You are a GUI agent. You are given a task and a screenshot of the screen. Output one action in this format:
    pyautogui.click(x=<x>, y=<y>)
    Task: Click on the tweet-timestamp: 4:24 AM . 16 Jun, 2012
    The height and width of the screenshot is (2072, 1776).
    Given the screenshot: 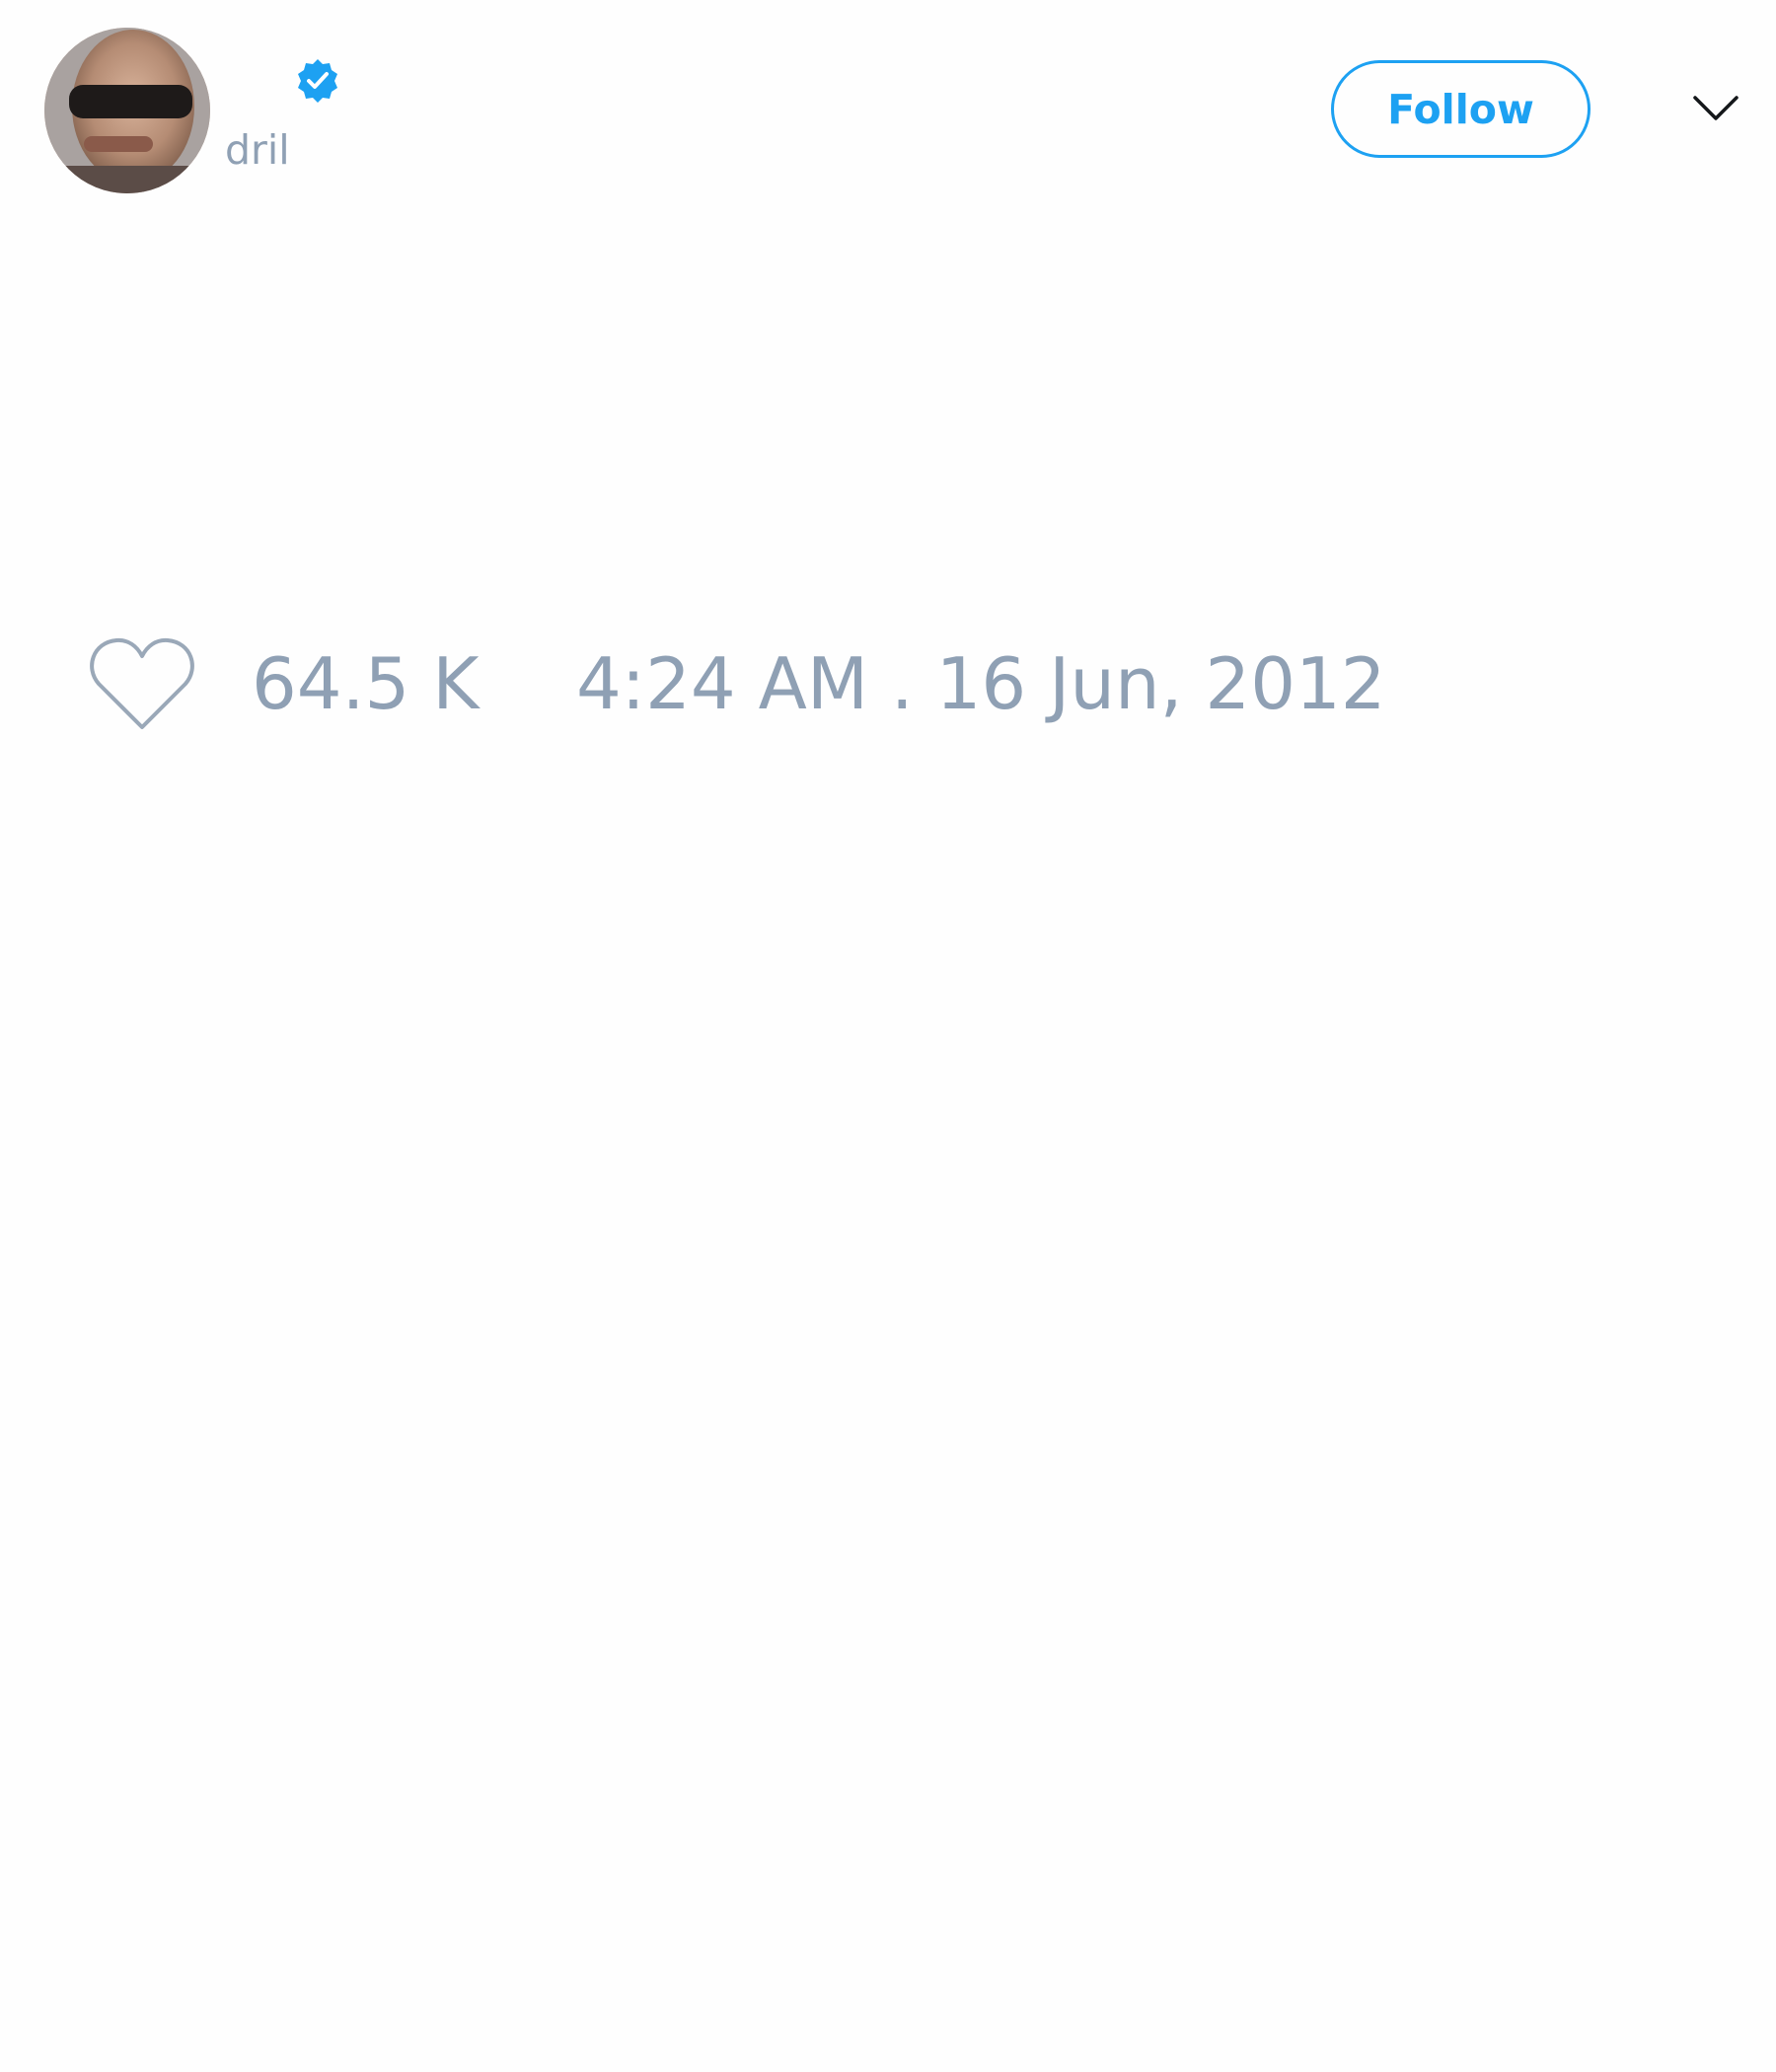 What is the action you would take?
    pyautogui.click(x=981, y=684)
    